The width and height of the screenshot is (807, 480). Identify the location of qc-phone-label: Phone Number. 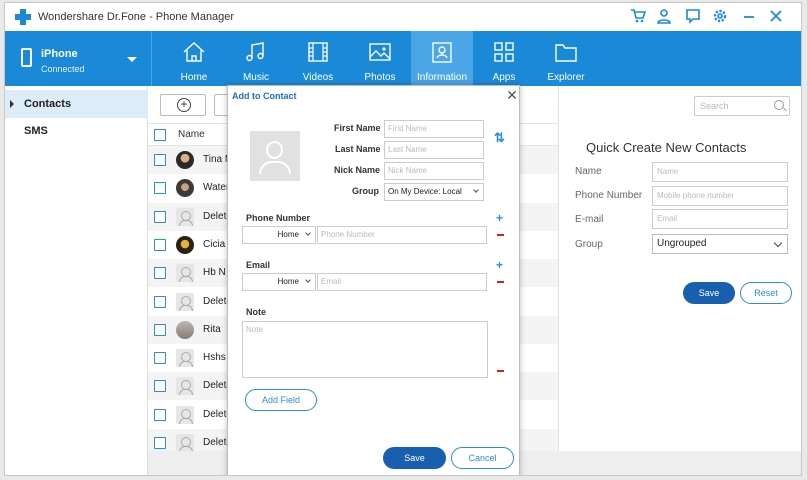
(609, 195).